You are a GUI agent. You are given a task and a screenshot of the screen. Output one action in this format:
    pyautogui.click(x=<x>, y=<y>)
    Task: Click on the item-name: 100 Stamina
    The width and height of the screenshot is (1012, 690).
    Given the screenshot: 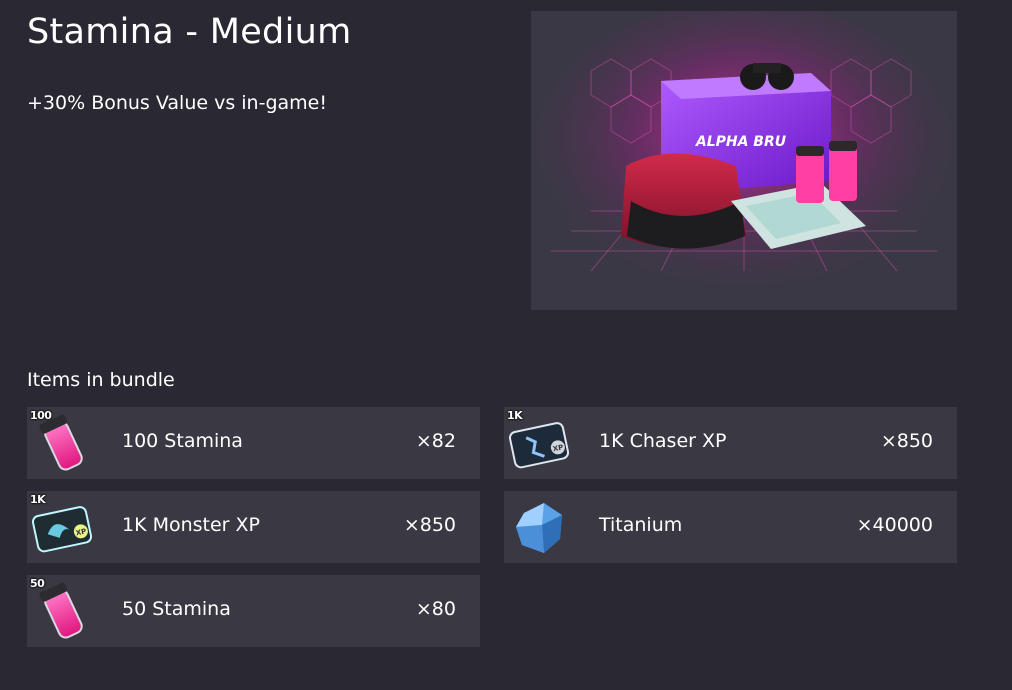 What is the action you would take?
    pyautogui.click(x=182, y=441)
    